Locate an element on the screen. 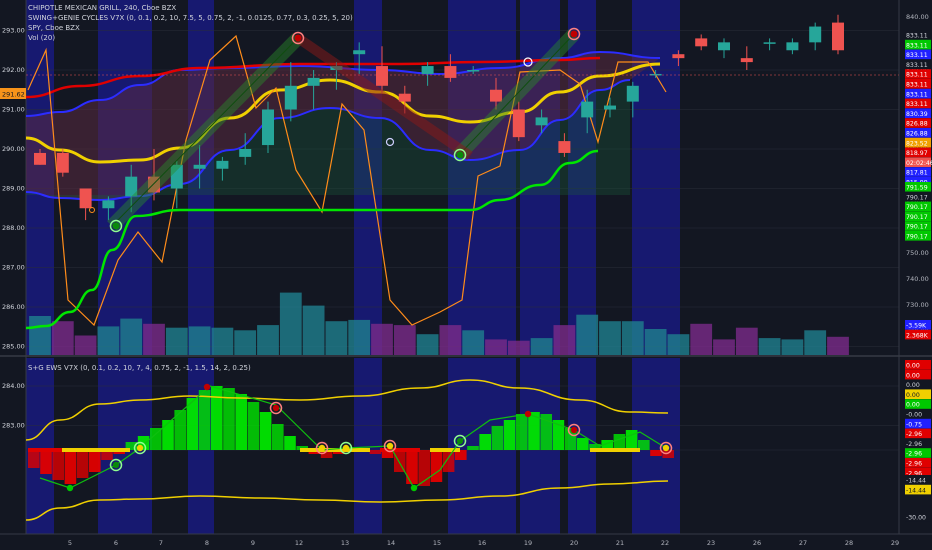 This screenshot has height=550, width=932. left-price-label: 291.62 is located at coordinates (13, 95).